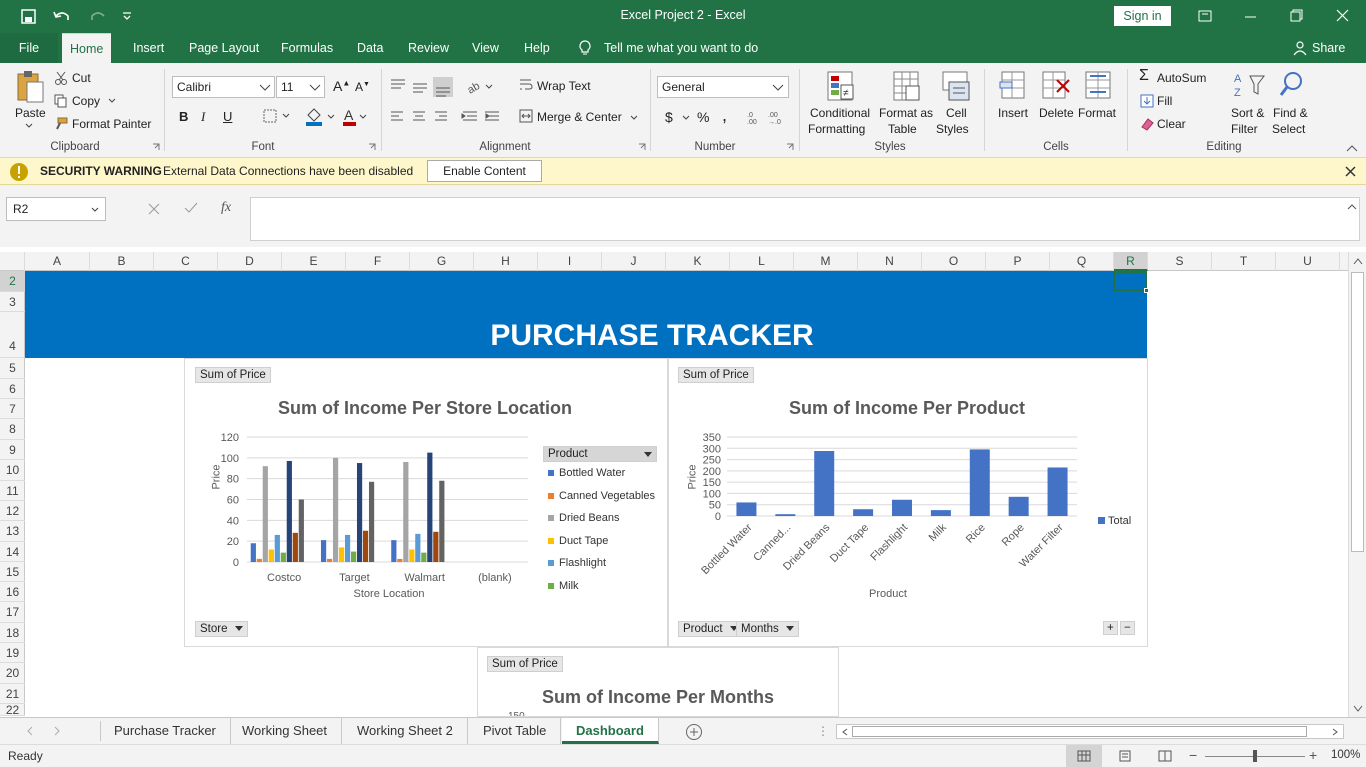  I want to click on clear-button: Clear, so click(1171, 124).